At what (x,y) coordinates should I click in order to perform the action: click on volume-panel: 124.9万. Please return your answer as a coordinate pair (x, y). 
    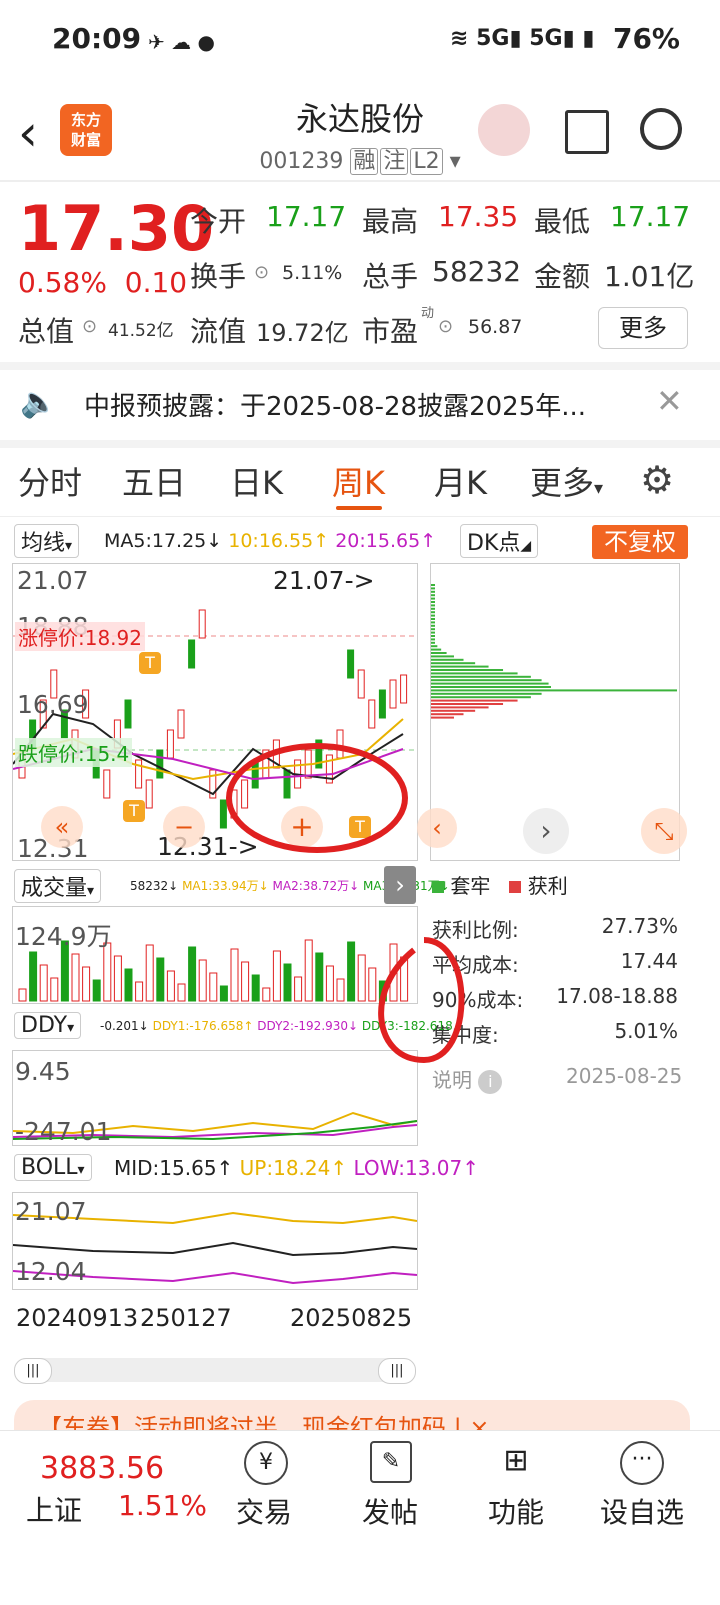
    Looking at the image, I should click on (215, 955).